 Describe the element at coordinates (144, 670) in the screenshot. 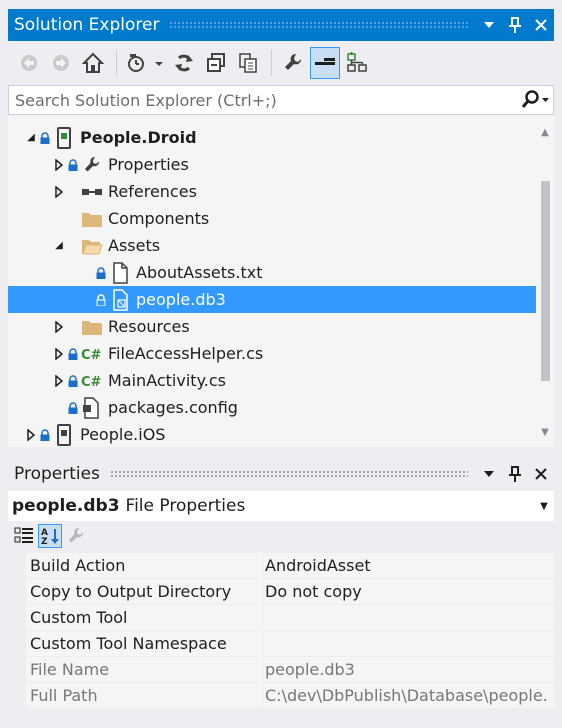

I see `property-name: File Name` at that location.